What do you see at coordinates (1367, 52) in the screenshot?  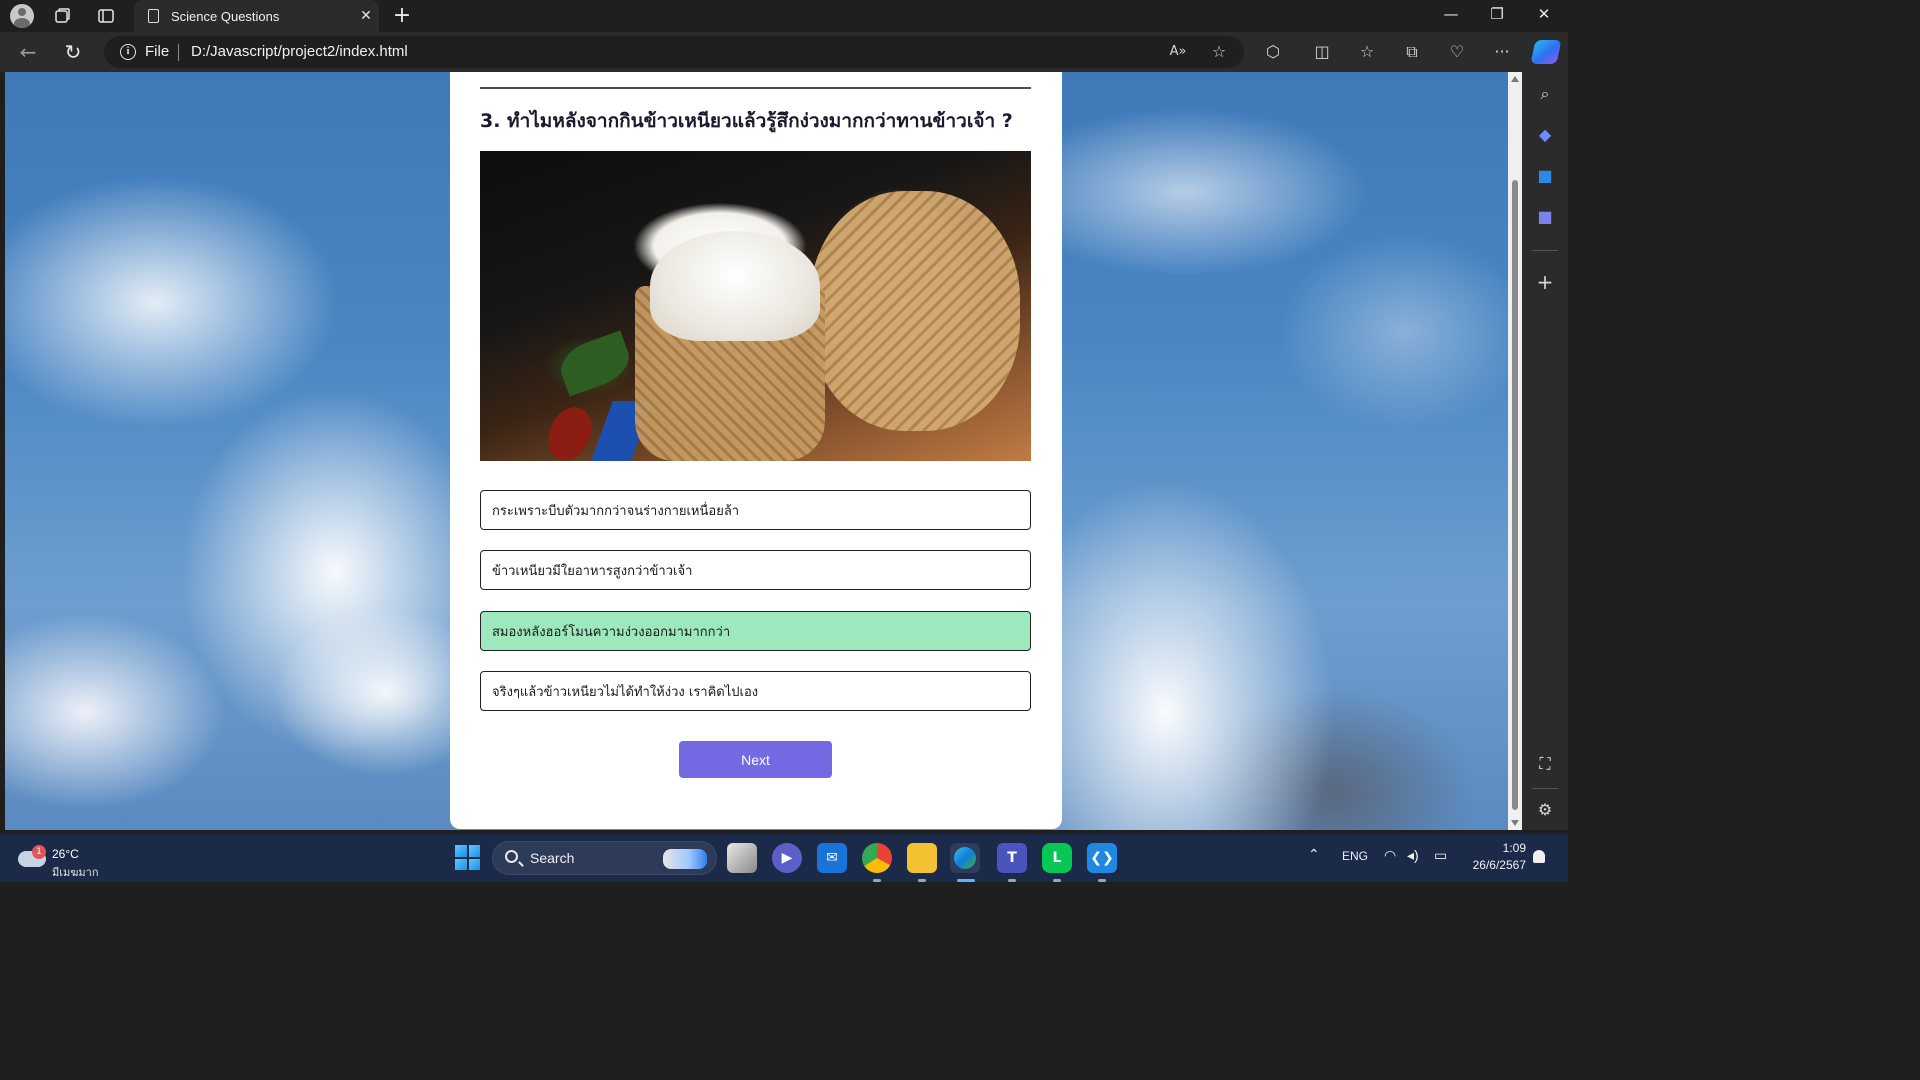 I see `favorites-icon: ☆` at bounding box center [1367, 52].